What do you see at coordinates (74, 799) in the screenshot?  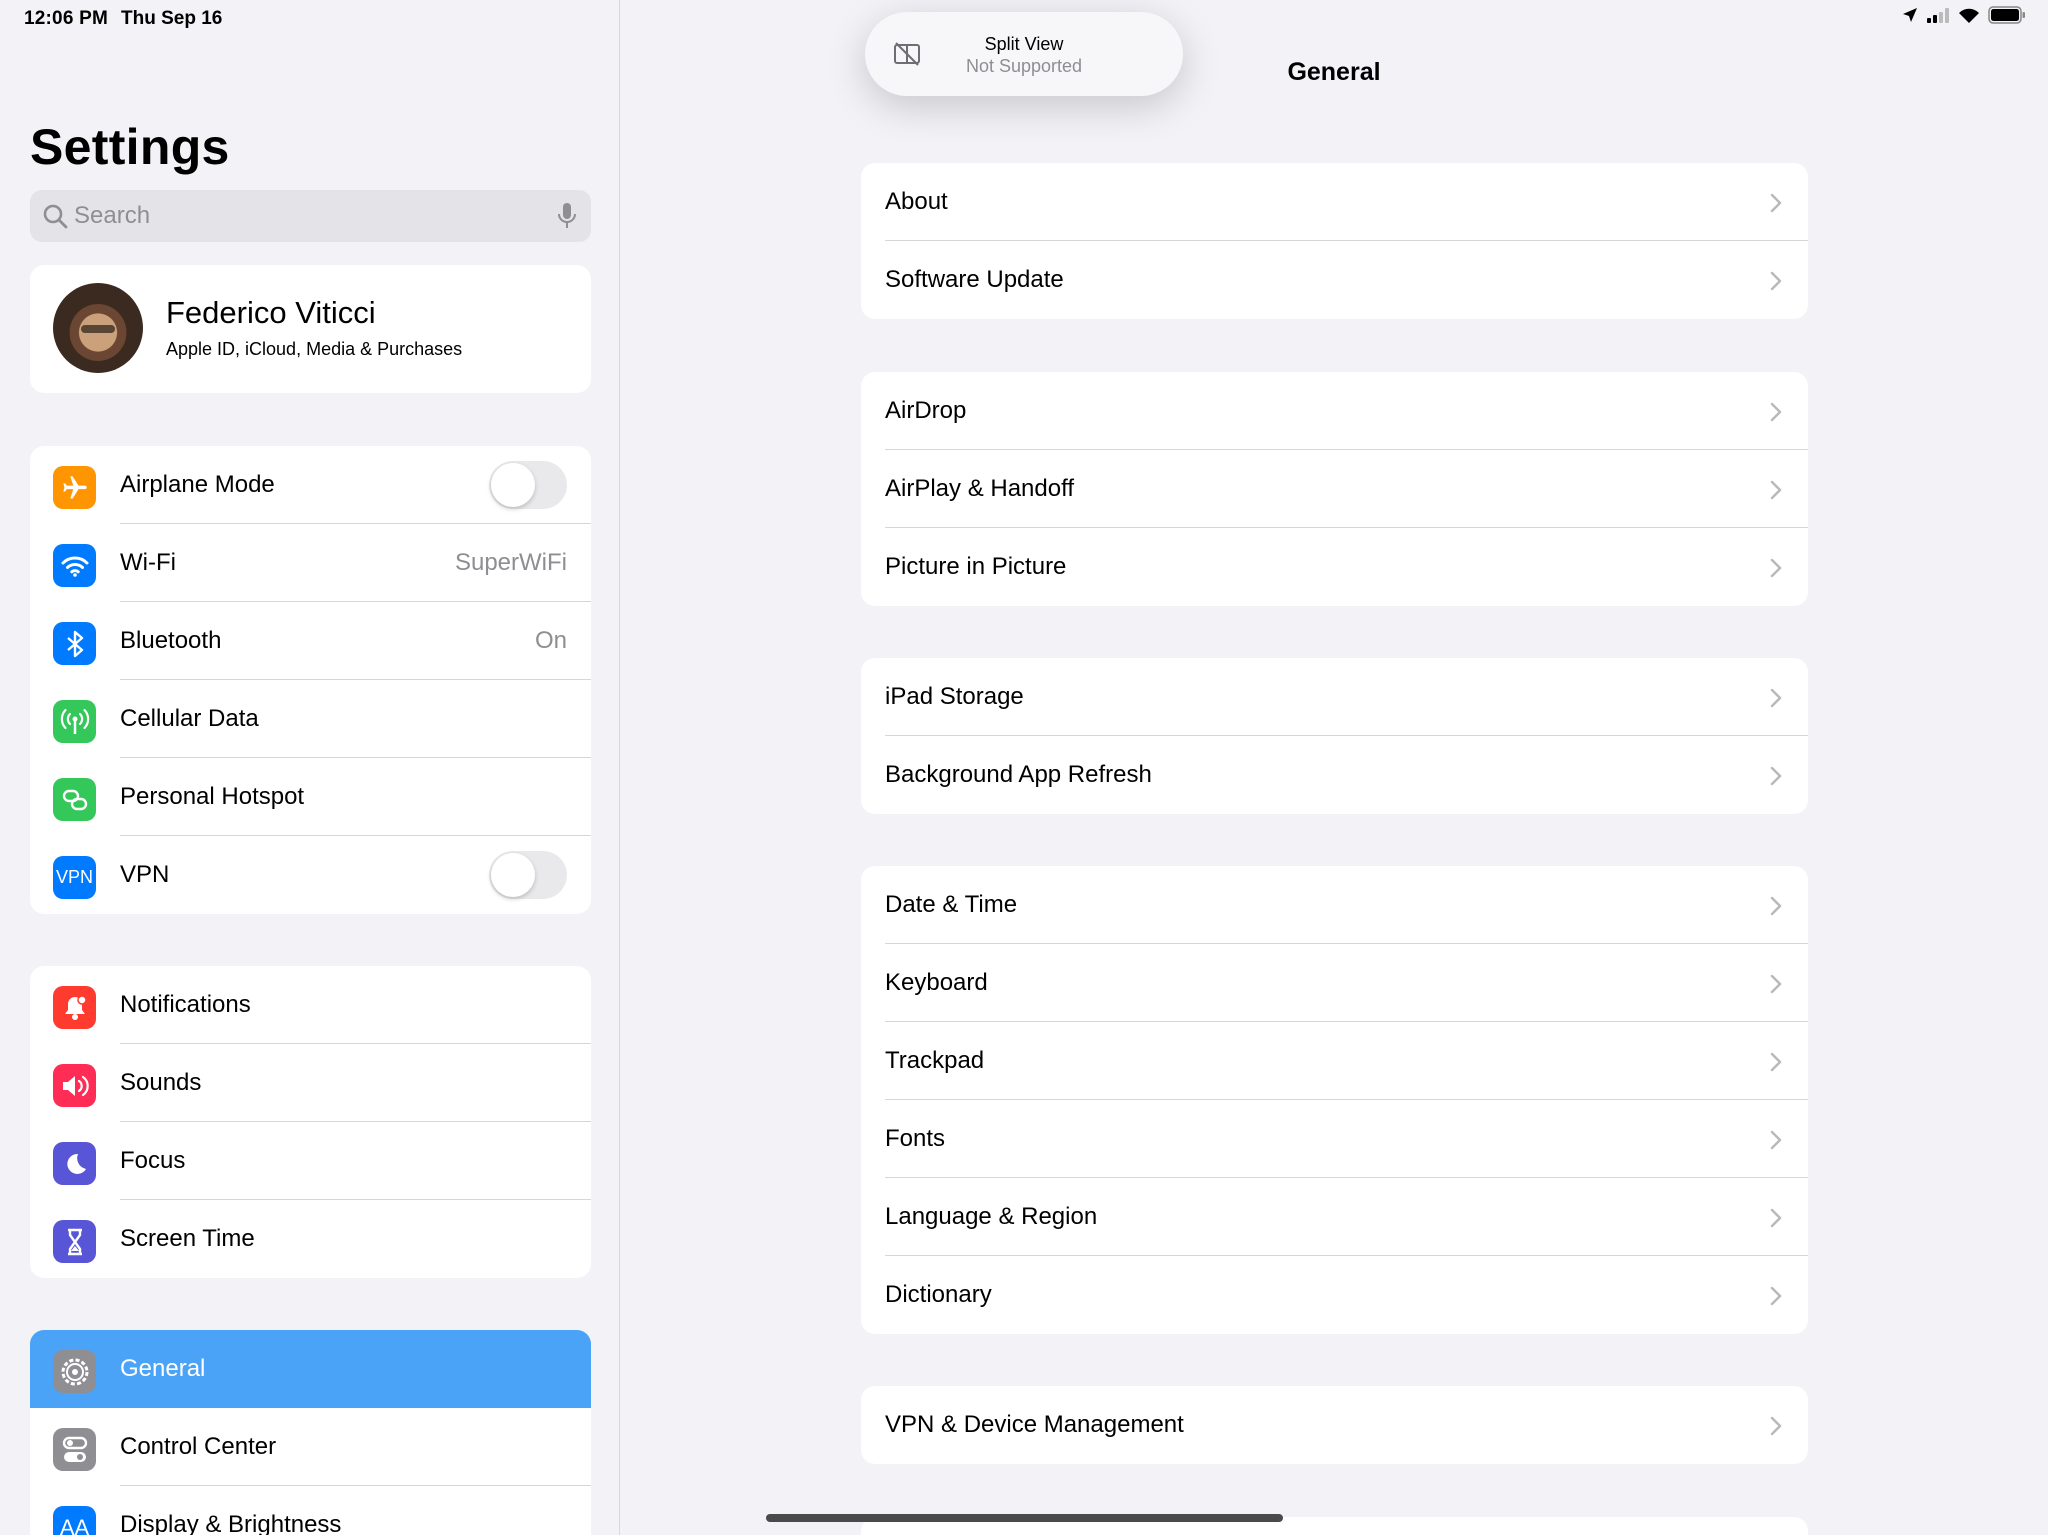 I see `hotspot-icon` at bounding box center [74, 799].